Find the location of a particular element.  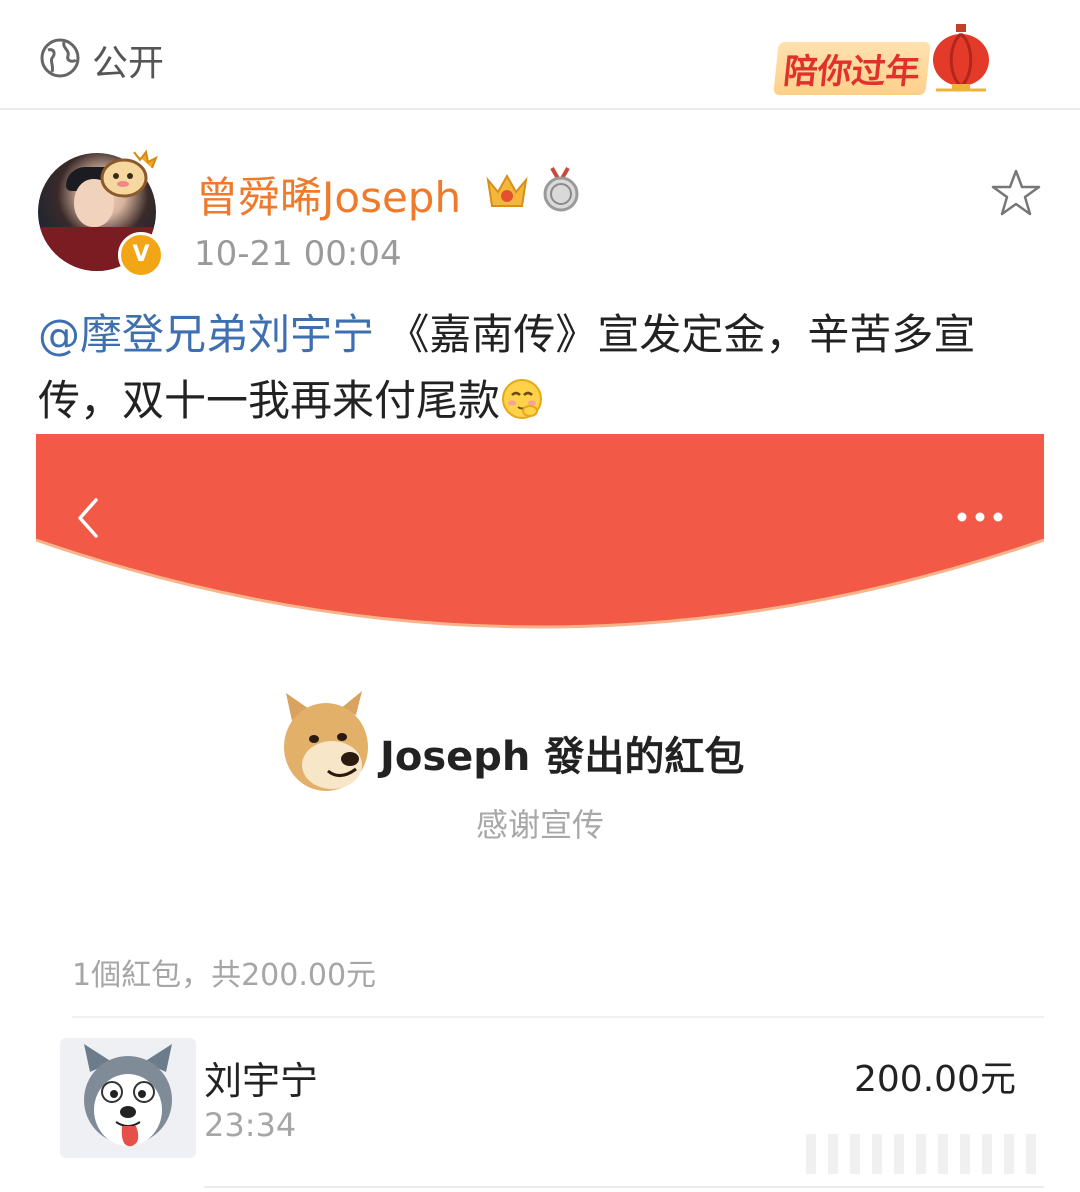

post-text: @摩登兄弟刘宇宁 《嘉南传》宣发定金，辛苦多宣传，双十一我再来付尾款 is located at coordinates (543, 368).